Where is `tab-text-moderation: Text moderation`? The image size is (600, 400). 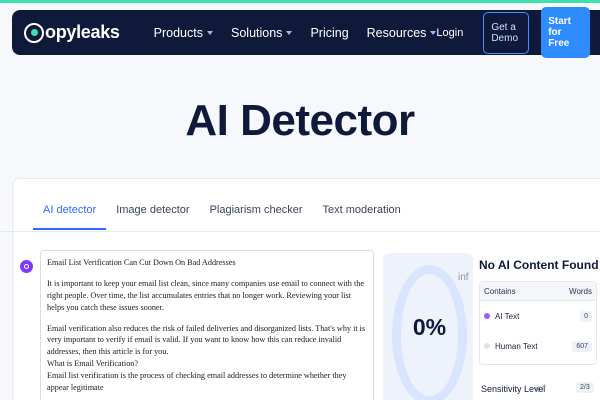 tab-text-moderation: Text moderation is located at coordinates (362, 217).